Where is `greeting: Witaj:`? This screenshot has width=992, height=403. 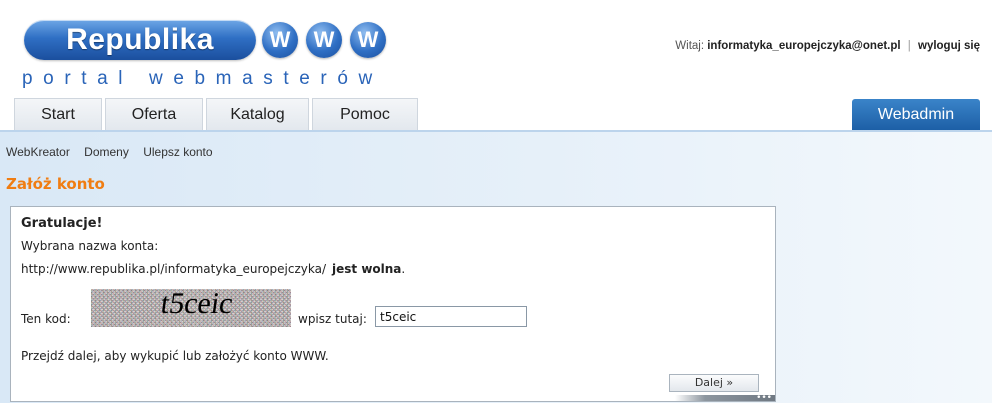
greeting: Witaj: is located at coordinates (690, 46).